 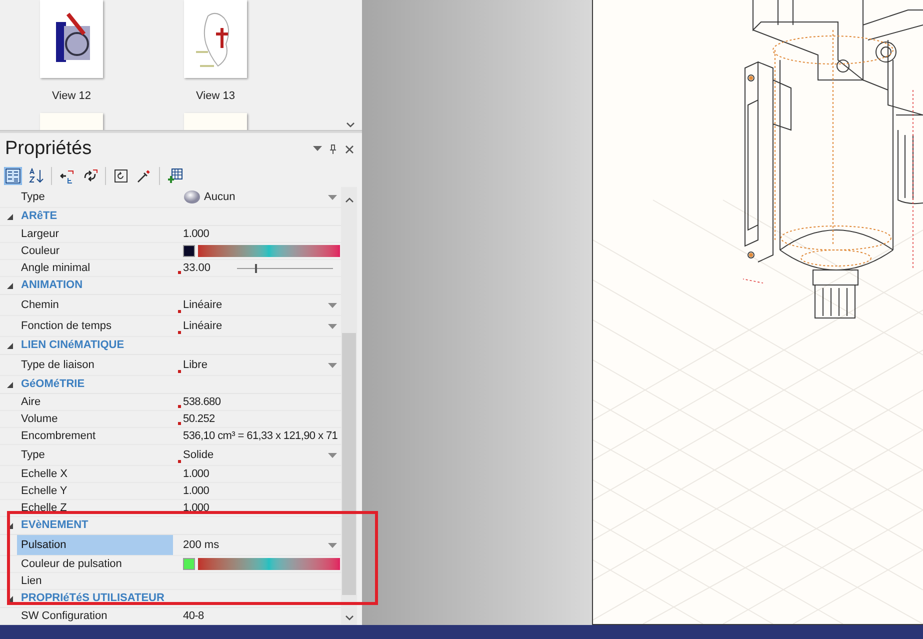 I want to click on panel-title: Propriétés, so click(x=49, y=148).